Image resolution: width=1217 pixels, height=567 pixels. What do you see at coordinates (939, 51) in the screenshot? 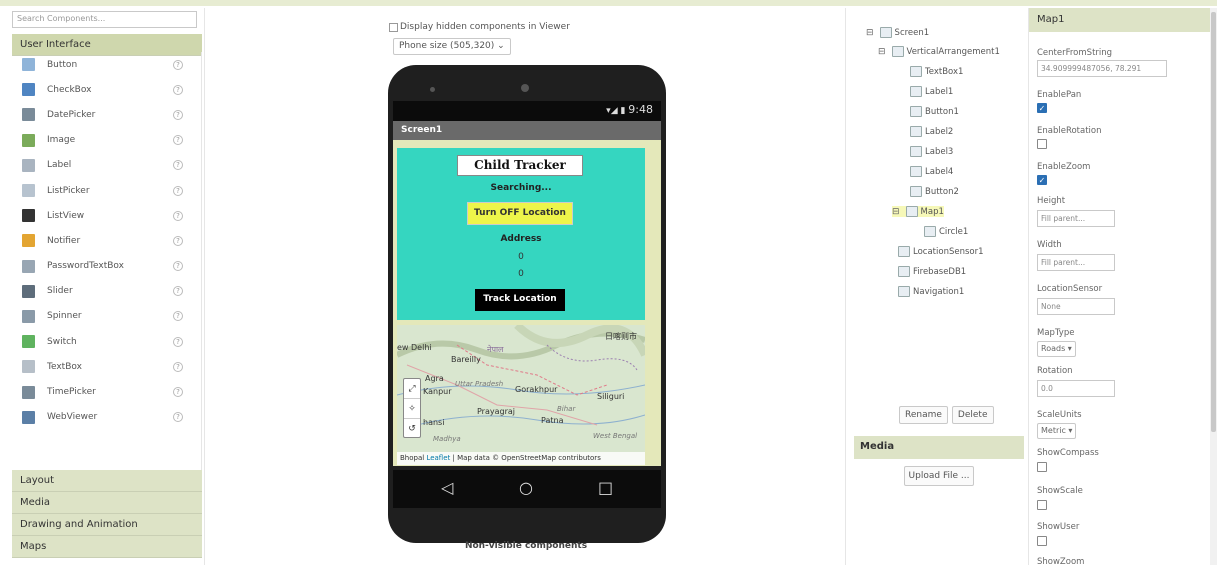
I see `tree-node-verticalarrangement1: ⊟ VerticalArrangement1` at bounding box center [939, 51].